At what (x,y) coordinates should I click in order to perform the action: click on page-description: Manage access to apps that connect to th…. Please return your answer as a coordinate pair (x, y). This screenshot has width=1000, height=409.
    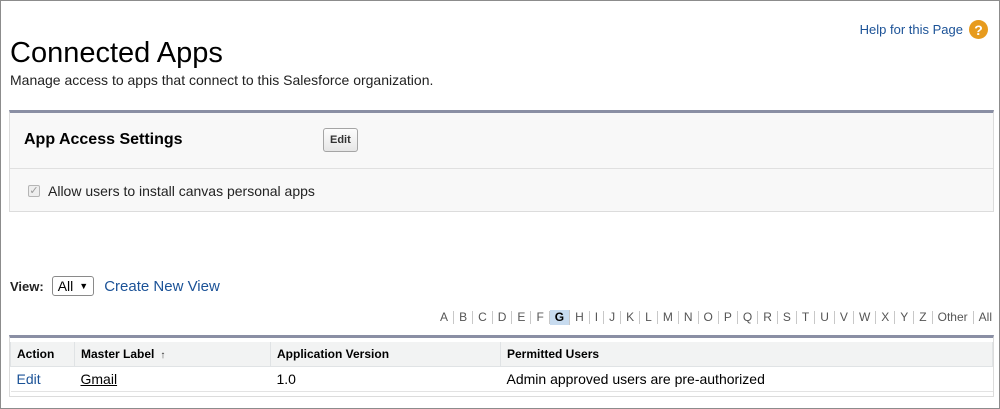
    Looking at the image, I should click on (222, 80).